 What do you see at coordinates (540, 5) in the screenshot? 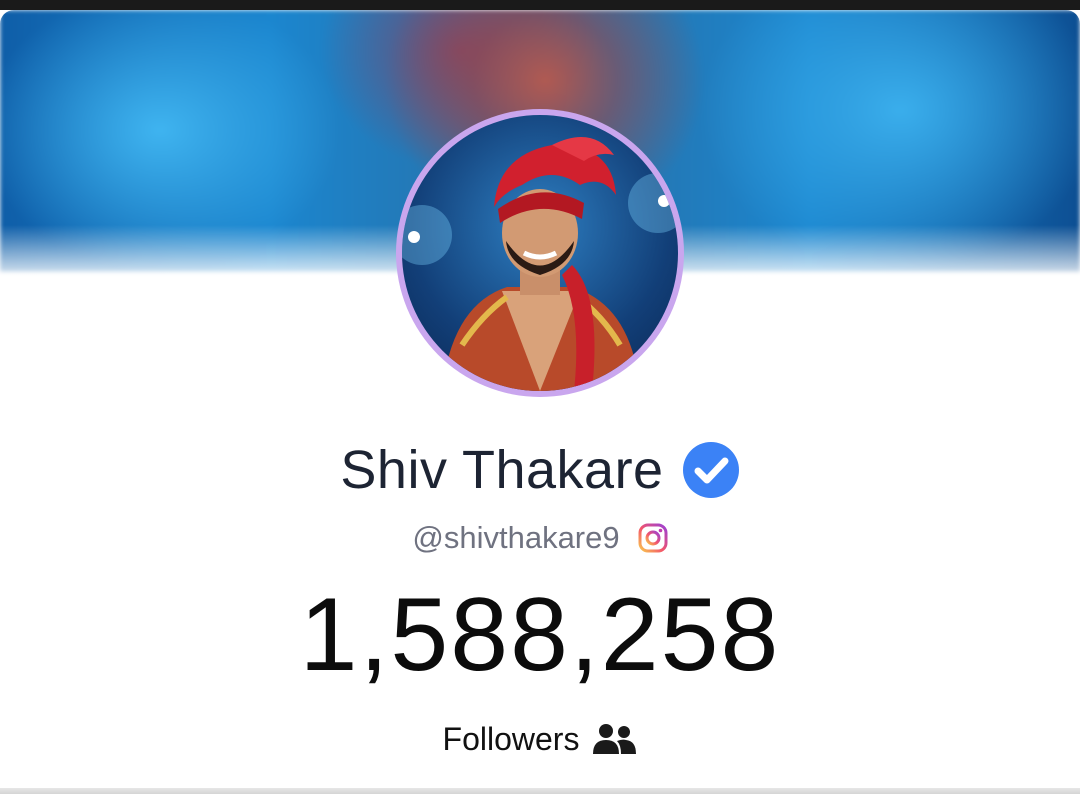
I see `top-bar` at bounding box center [540, 5].